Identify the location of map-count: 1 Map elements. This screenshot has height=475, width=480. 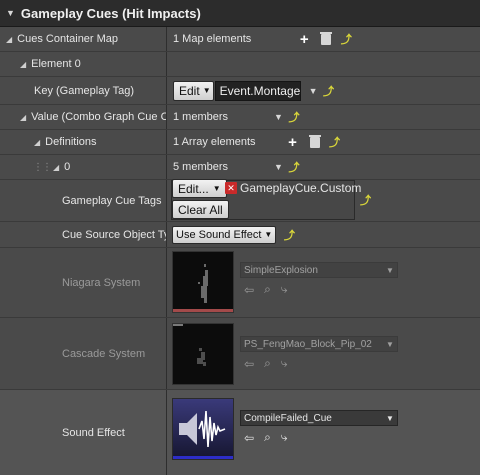
(212, 39).